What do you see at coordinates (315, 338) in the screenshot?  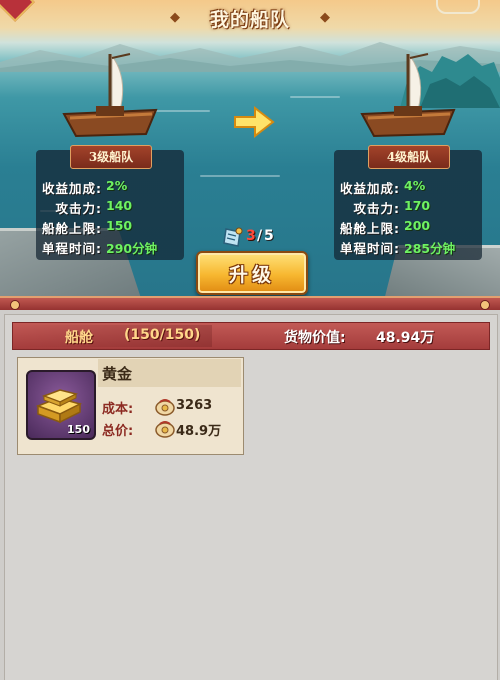 I see `cargo-value-label: 货物价值:` at bounding box center [315, 338].